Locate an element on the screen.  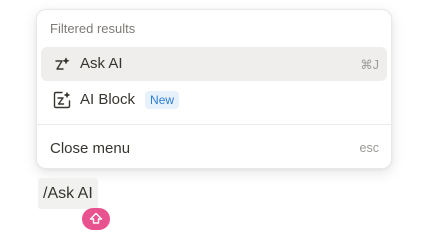
menu-item-label: AI Block is located at coordinates (108, 99).